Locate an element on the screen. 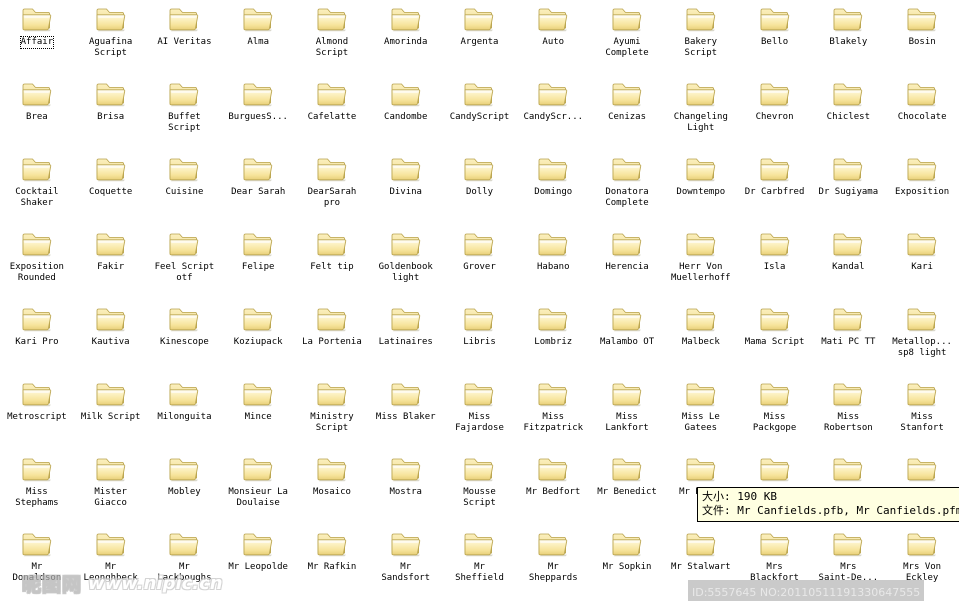 The height and width of the screenshot is (607, 959). folder-item: Mrs Von Eckley is located at coordinates (922, 562).